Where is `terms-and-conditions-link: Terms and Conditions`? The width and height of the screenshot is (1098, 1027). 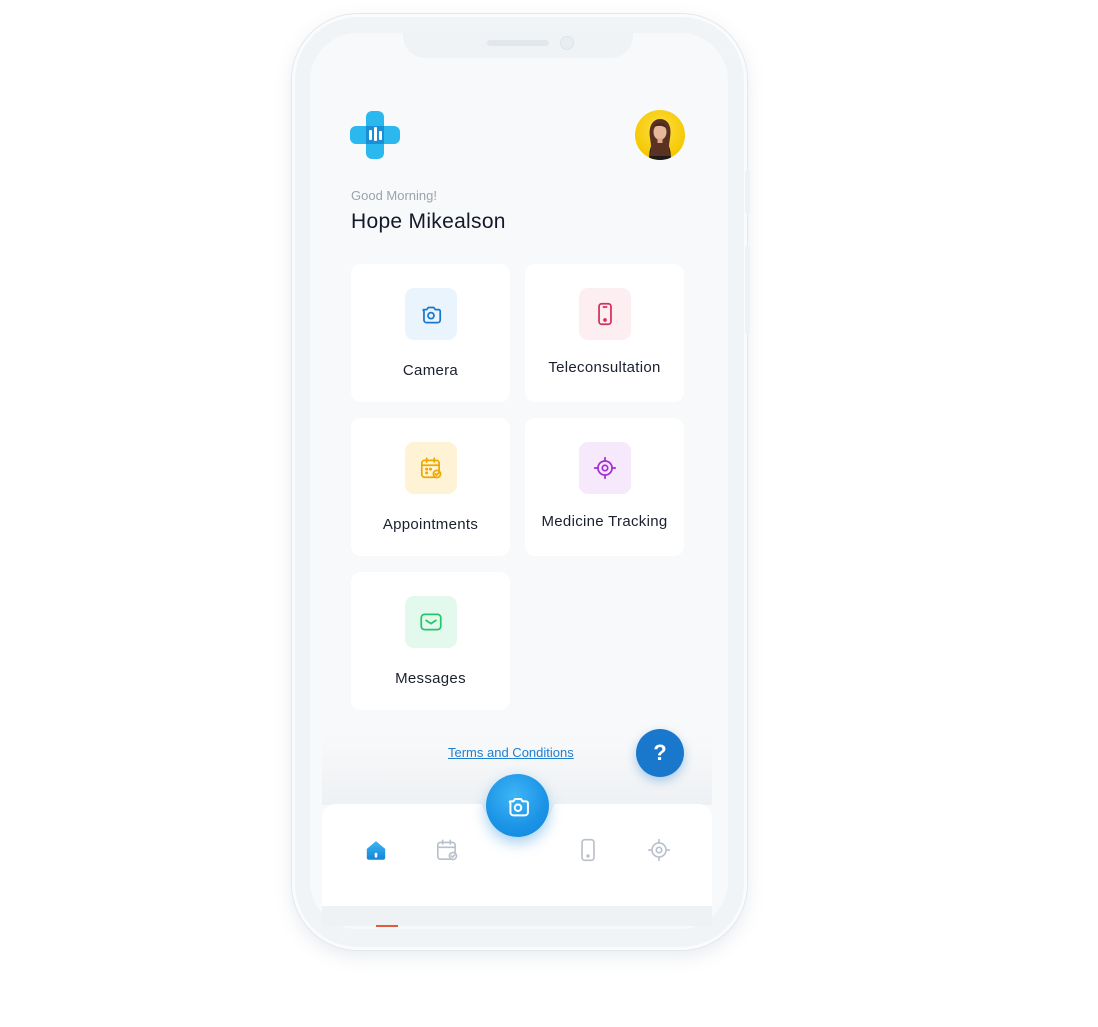
terms-and-conditions-link: Terms and Conditions is located at coordinates (511, 752).